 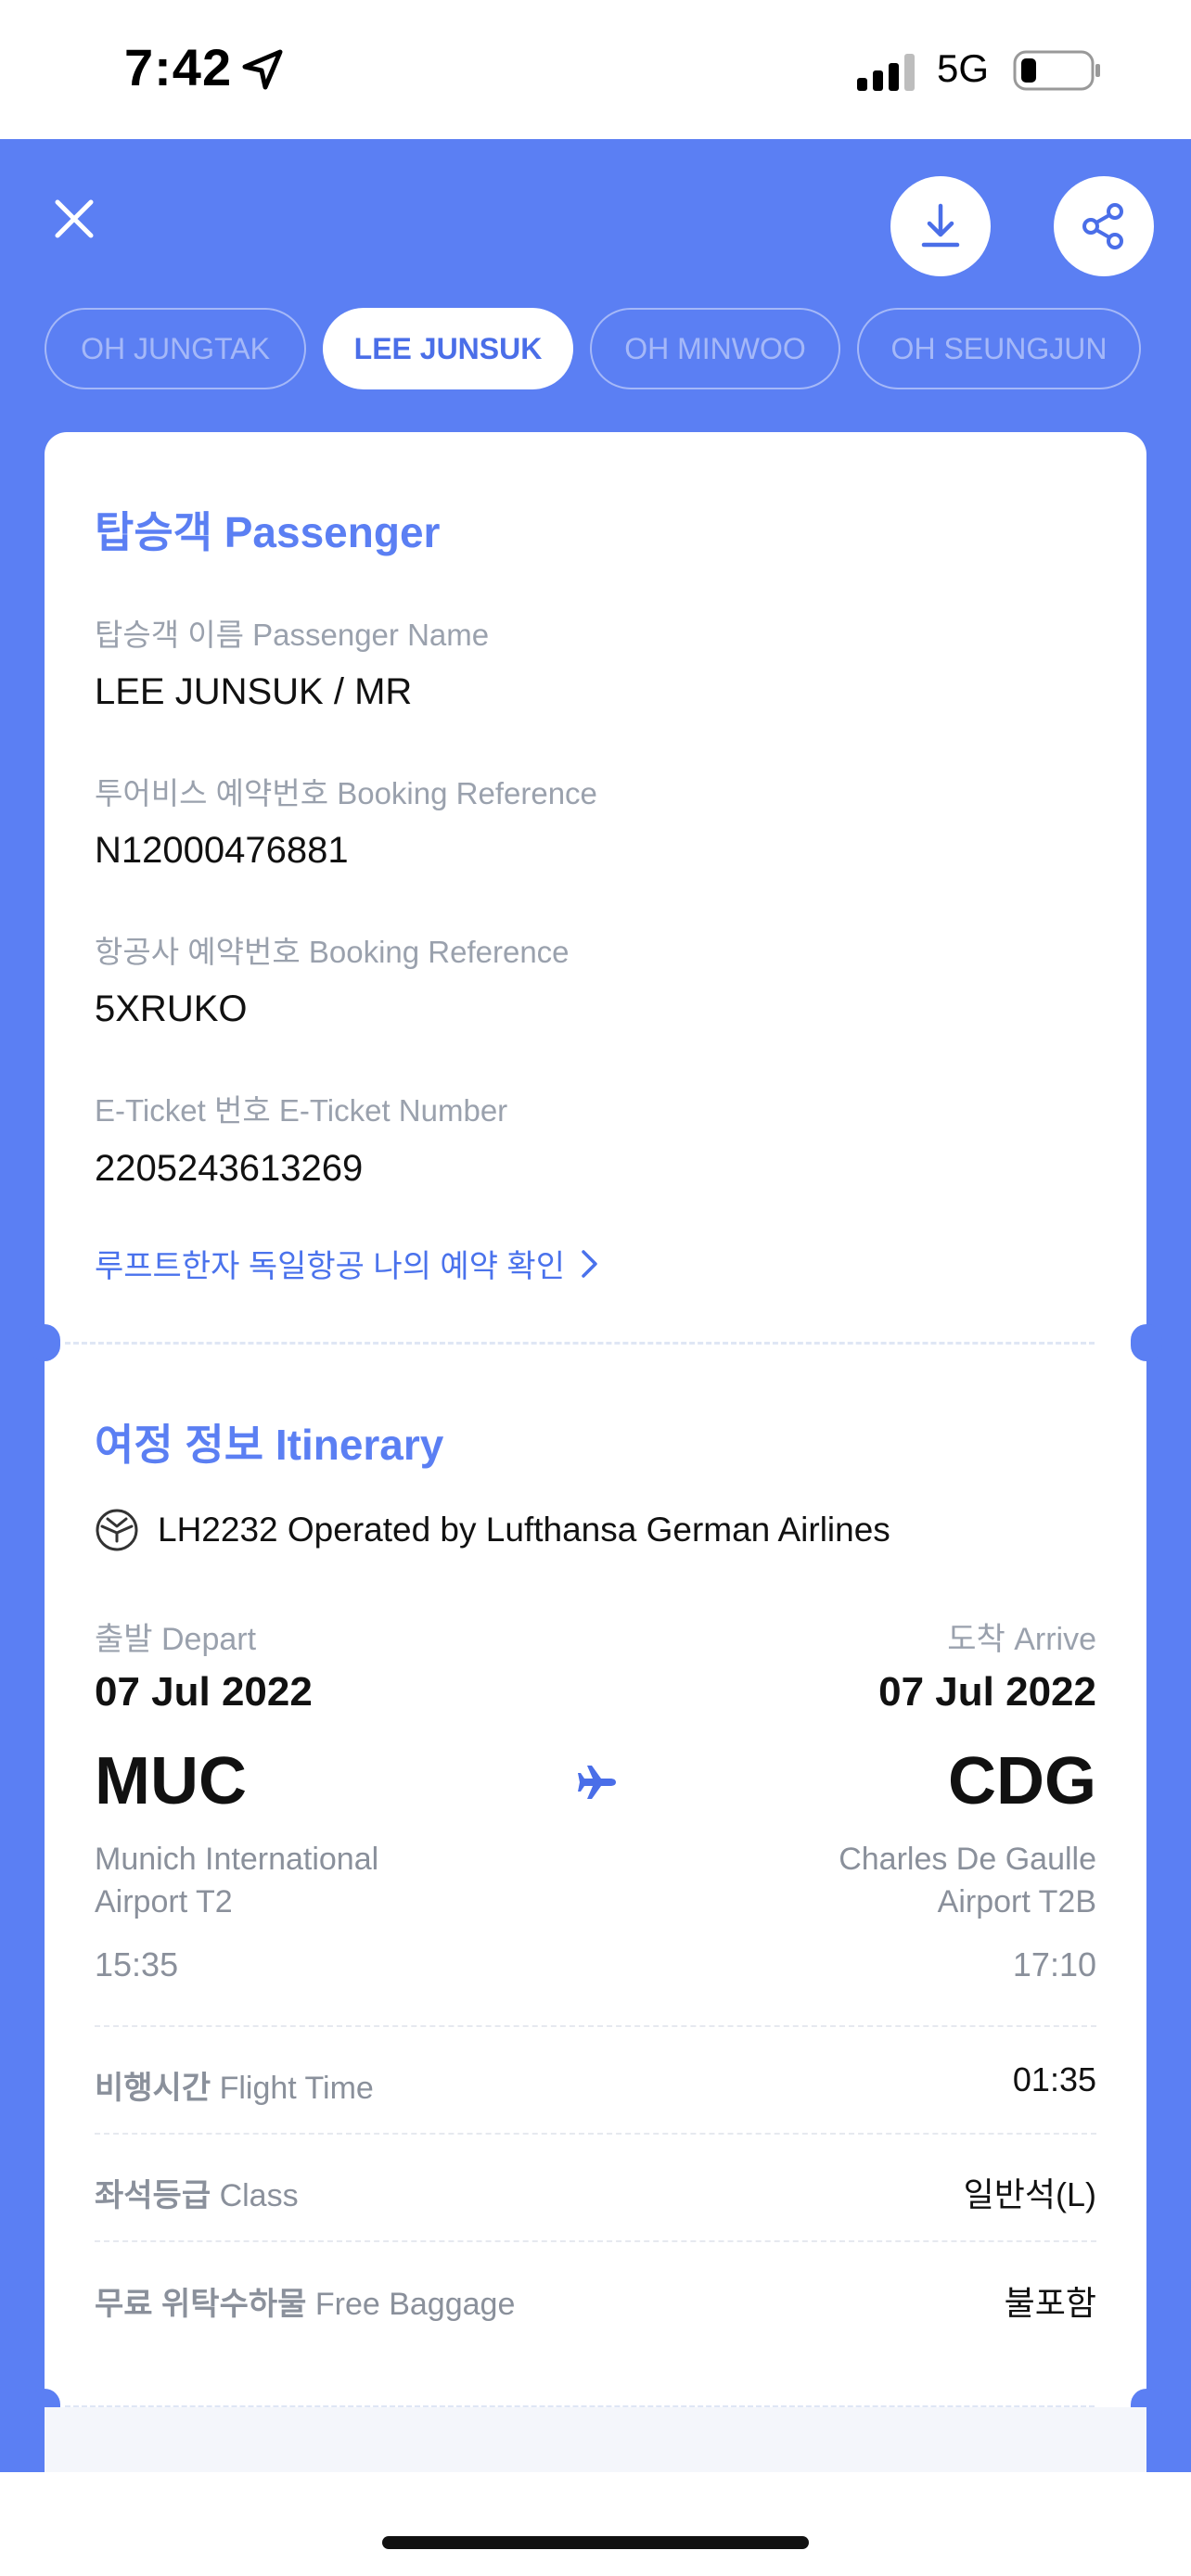 I want to click on depart-label: 출발 Depart, so click(x=176, y=1639).